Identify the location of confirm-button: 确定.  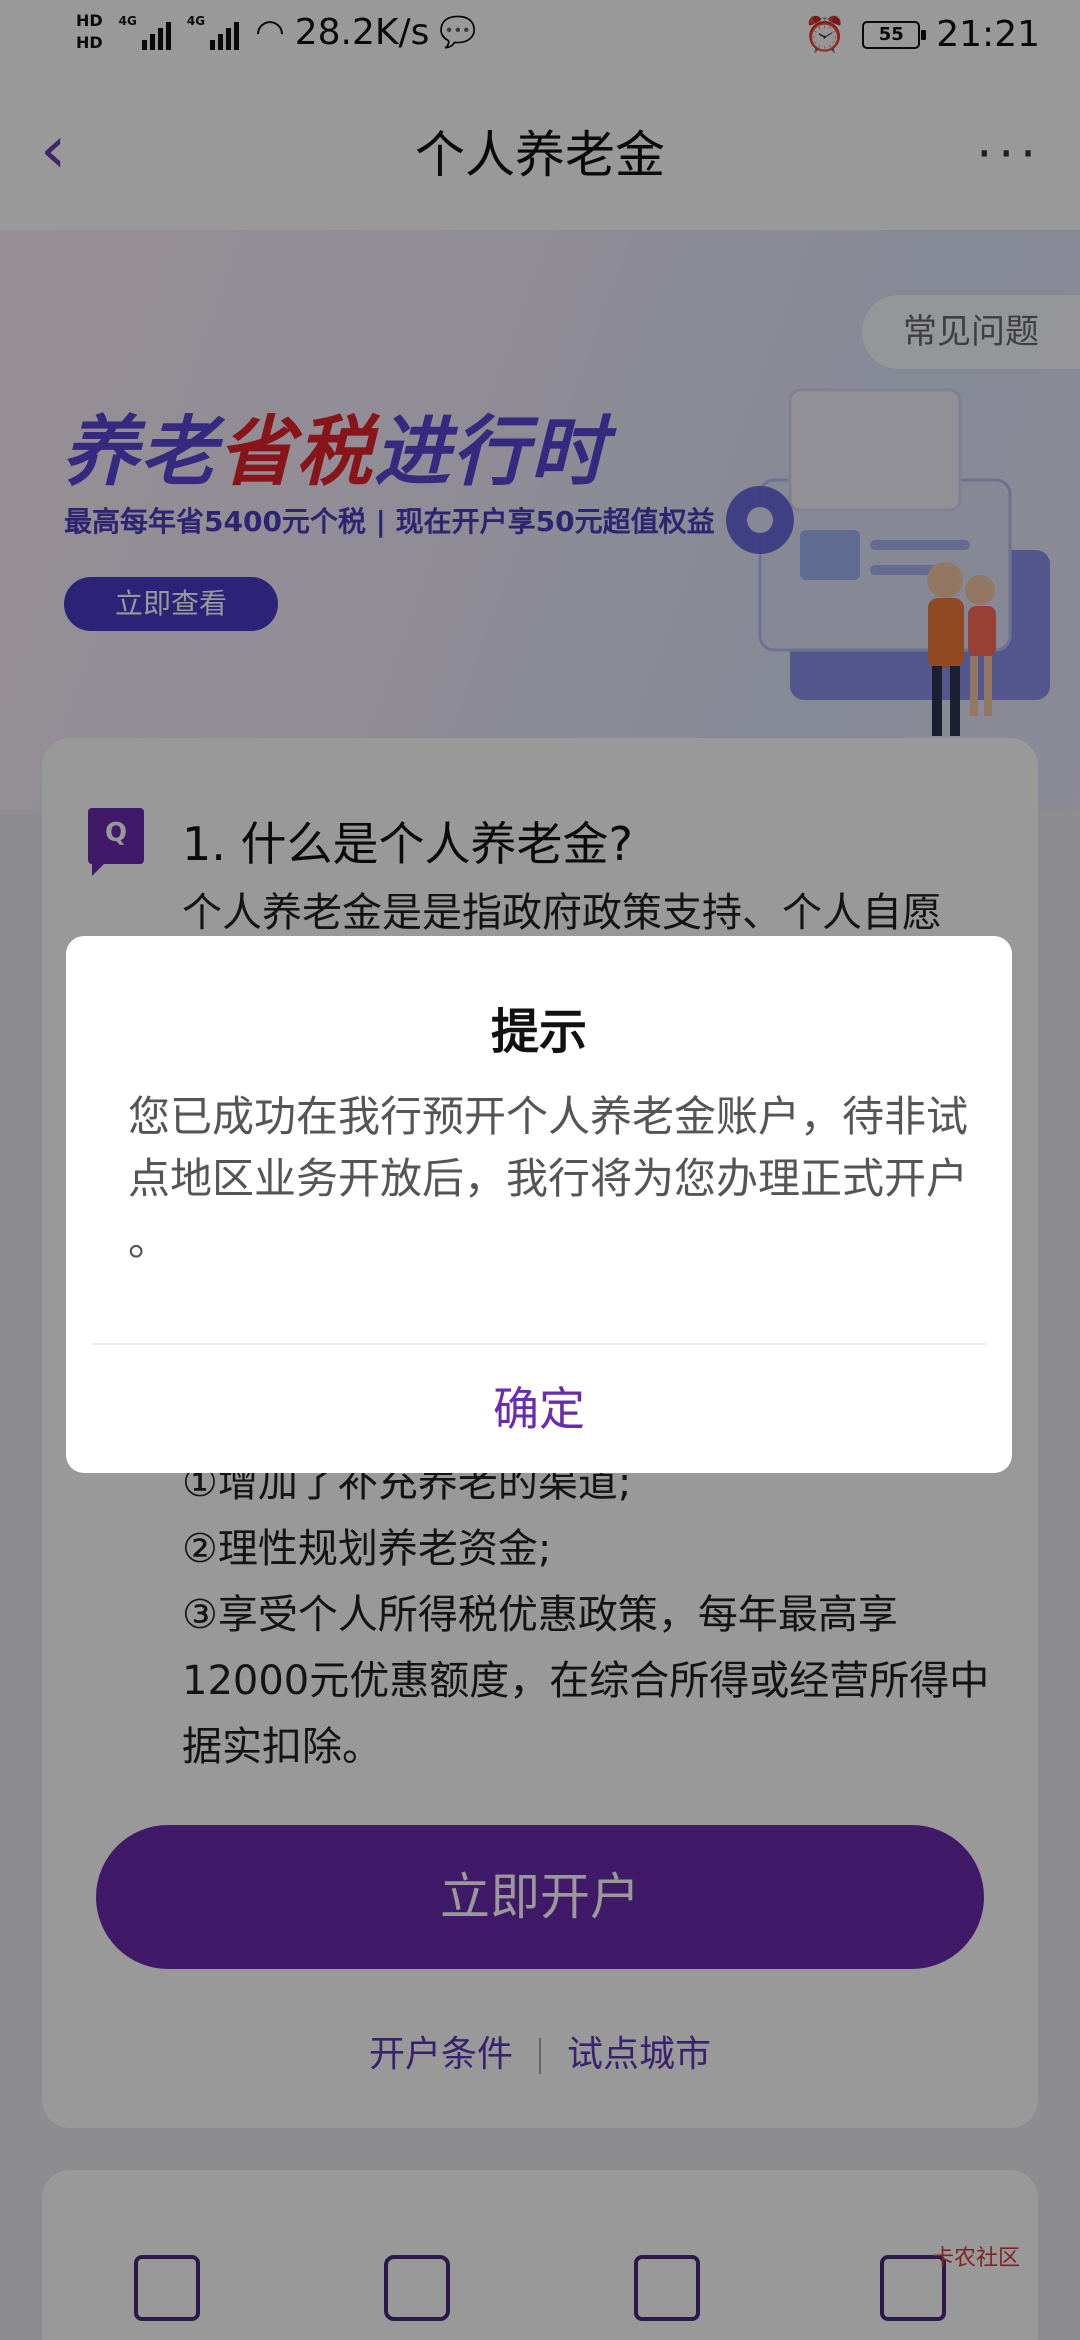
(539, 1409).